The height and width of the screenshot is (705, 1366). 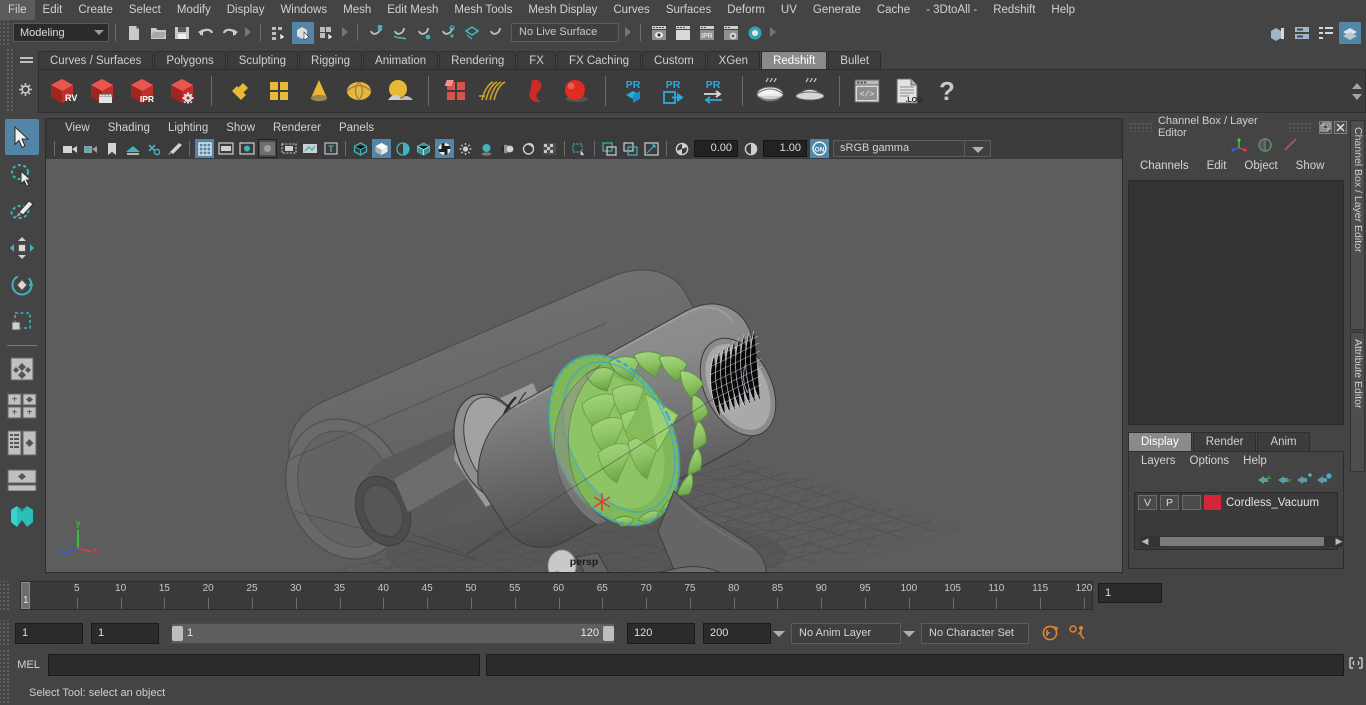 What do you see at coordinates (683, 33) in the screenshot?
I see `render-current-frame-icon` at bounding box center [683, 33].